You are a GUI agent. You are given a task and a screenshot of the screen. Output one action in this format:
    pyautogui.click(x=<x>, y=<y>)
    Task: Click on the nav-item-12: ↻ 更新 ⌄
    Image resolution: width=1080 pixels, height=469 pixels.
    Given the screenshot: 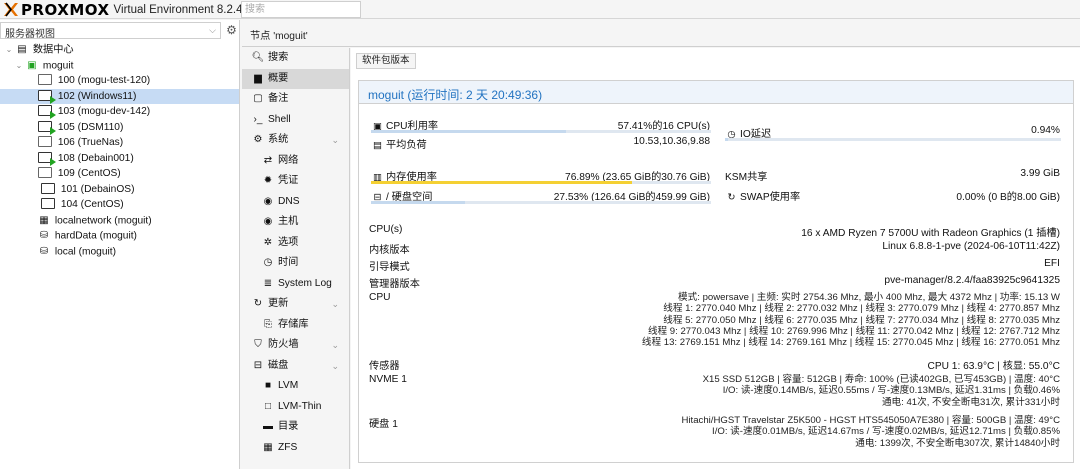 What is the action you would take?
    pyautogui.click(x=295, y=304)
    